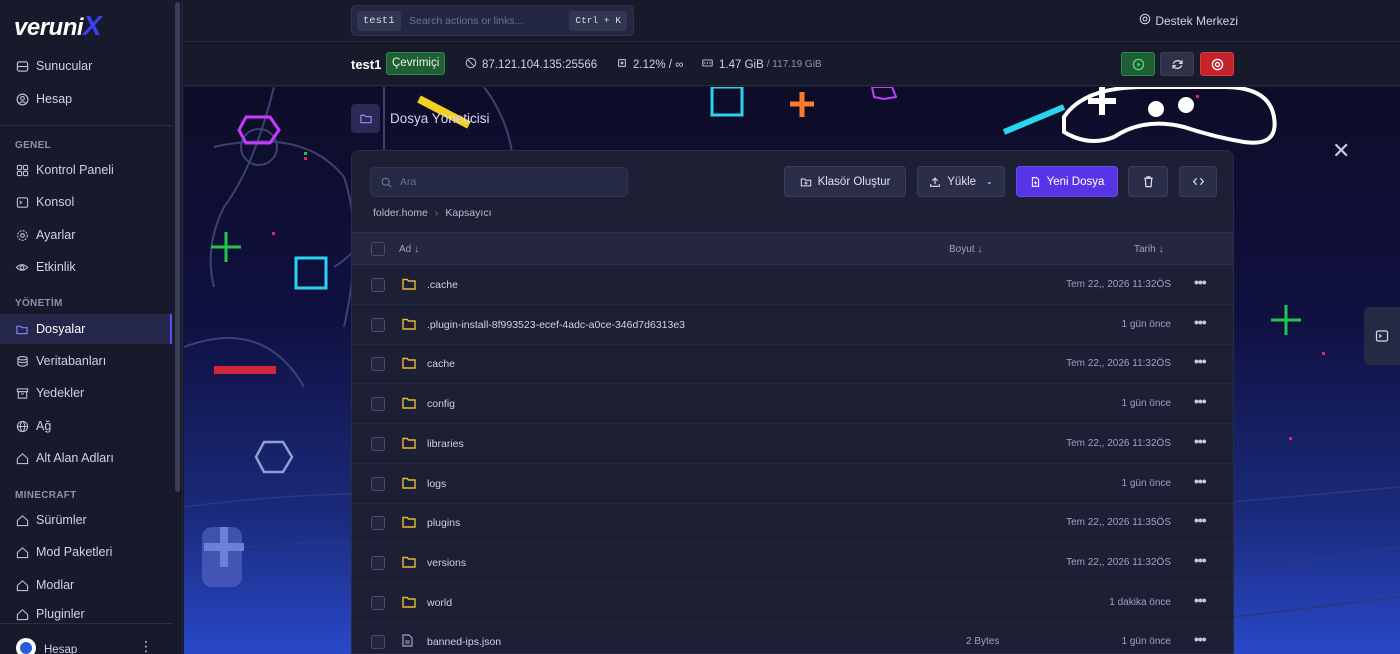  What do you see at coordinates (439, 603) in the screenshot?
I see `file-name: world` at bounding box center [439, 603].